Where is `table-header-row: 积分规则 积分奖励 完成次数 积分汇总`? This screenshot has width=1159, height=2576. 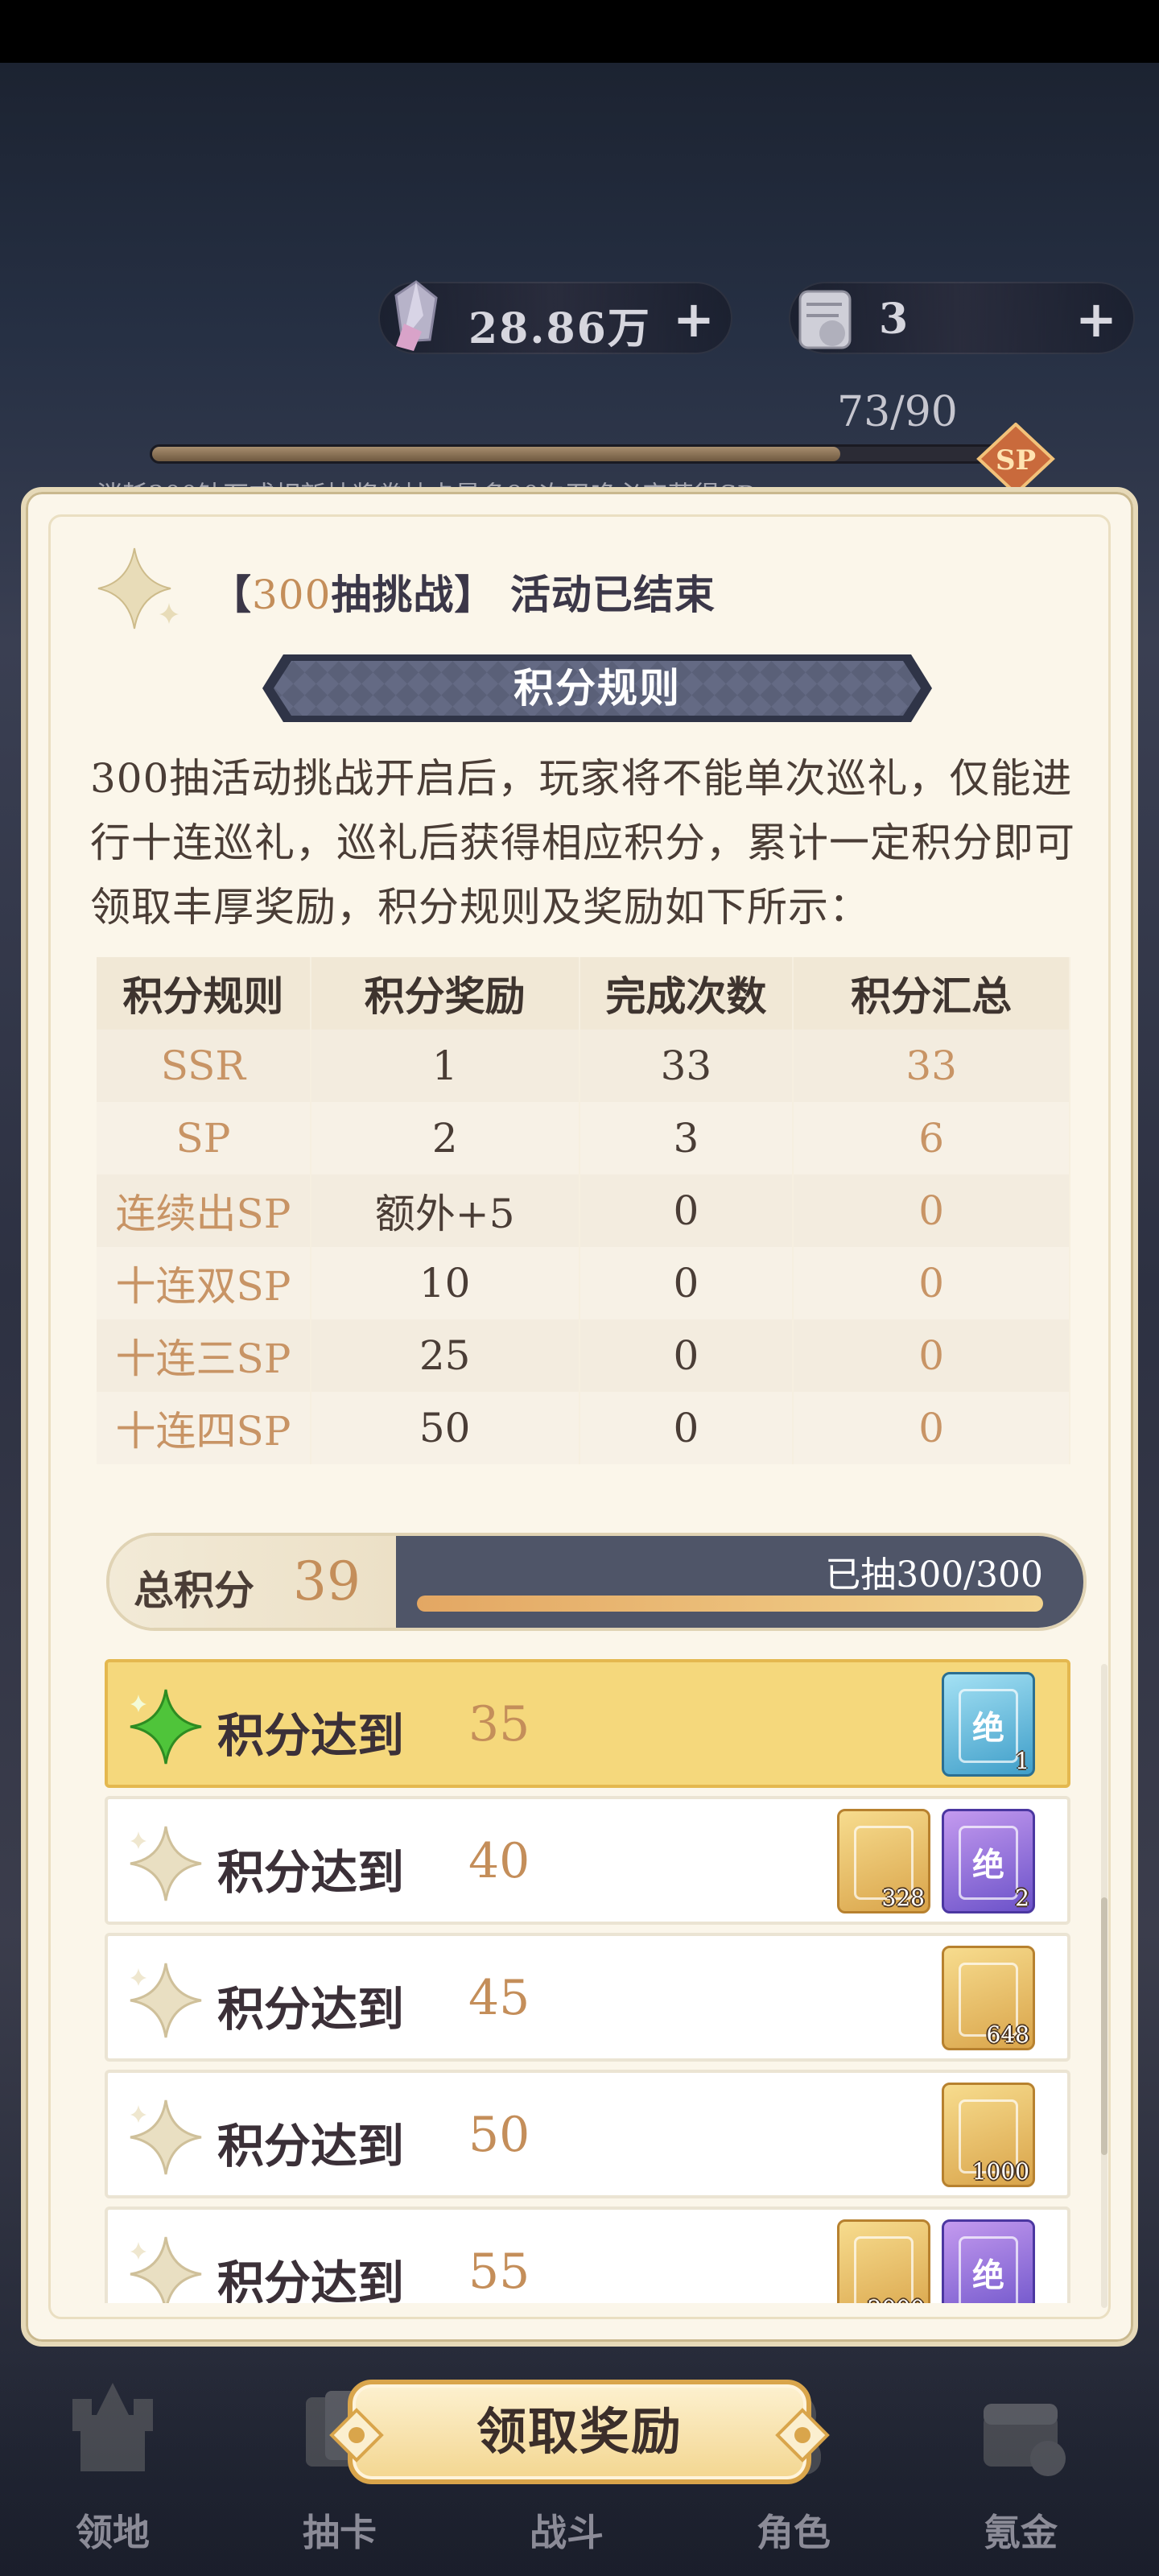
table-header-row: 积分规则 积分奖励 完成次数 积分汇总 is located at coordinates (583, 993).